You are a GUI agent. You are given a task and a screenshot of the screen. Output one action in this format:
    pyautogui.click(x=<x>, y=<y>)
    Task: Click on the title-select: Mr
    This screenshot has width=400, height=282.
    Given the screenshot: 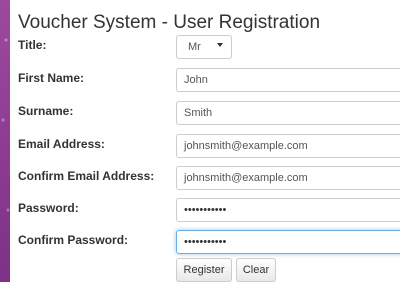 What is the action you would take?
    pyautogui.click(x=204, y=47)
    